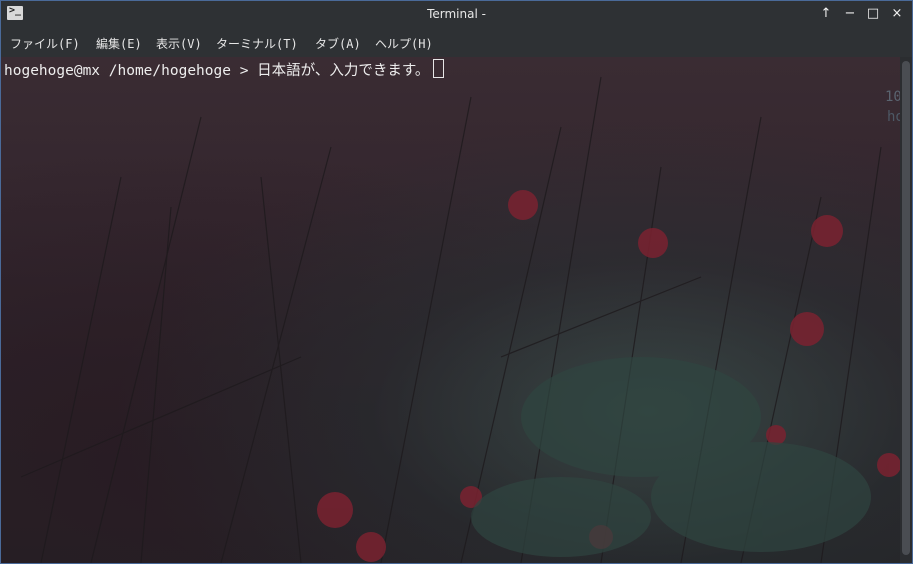 The height and width of the screenshot is (564, 913). Describe the element at coordinates (338, 43) in the screenshot. I see `menu-tabs: タブ(A)` at that location.